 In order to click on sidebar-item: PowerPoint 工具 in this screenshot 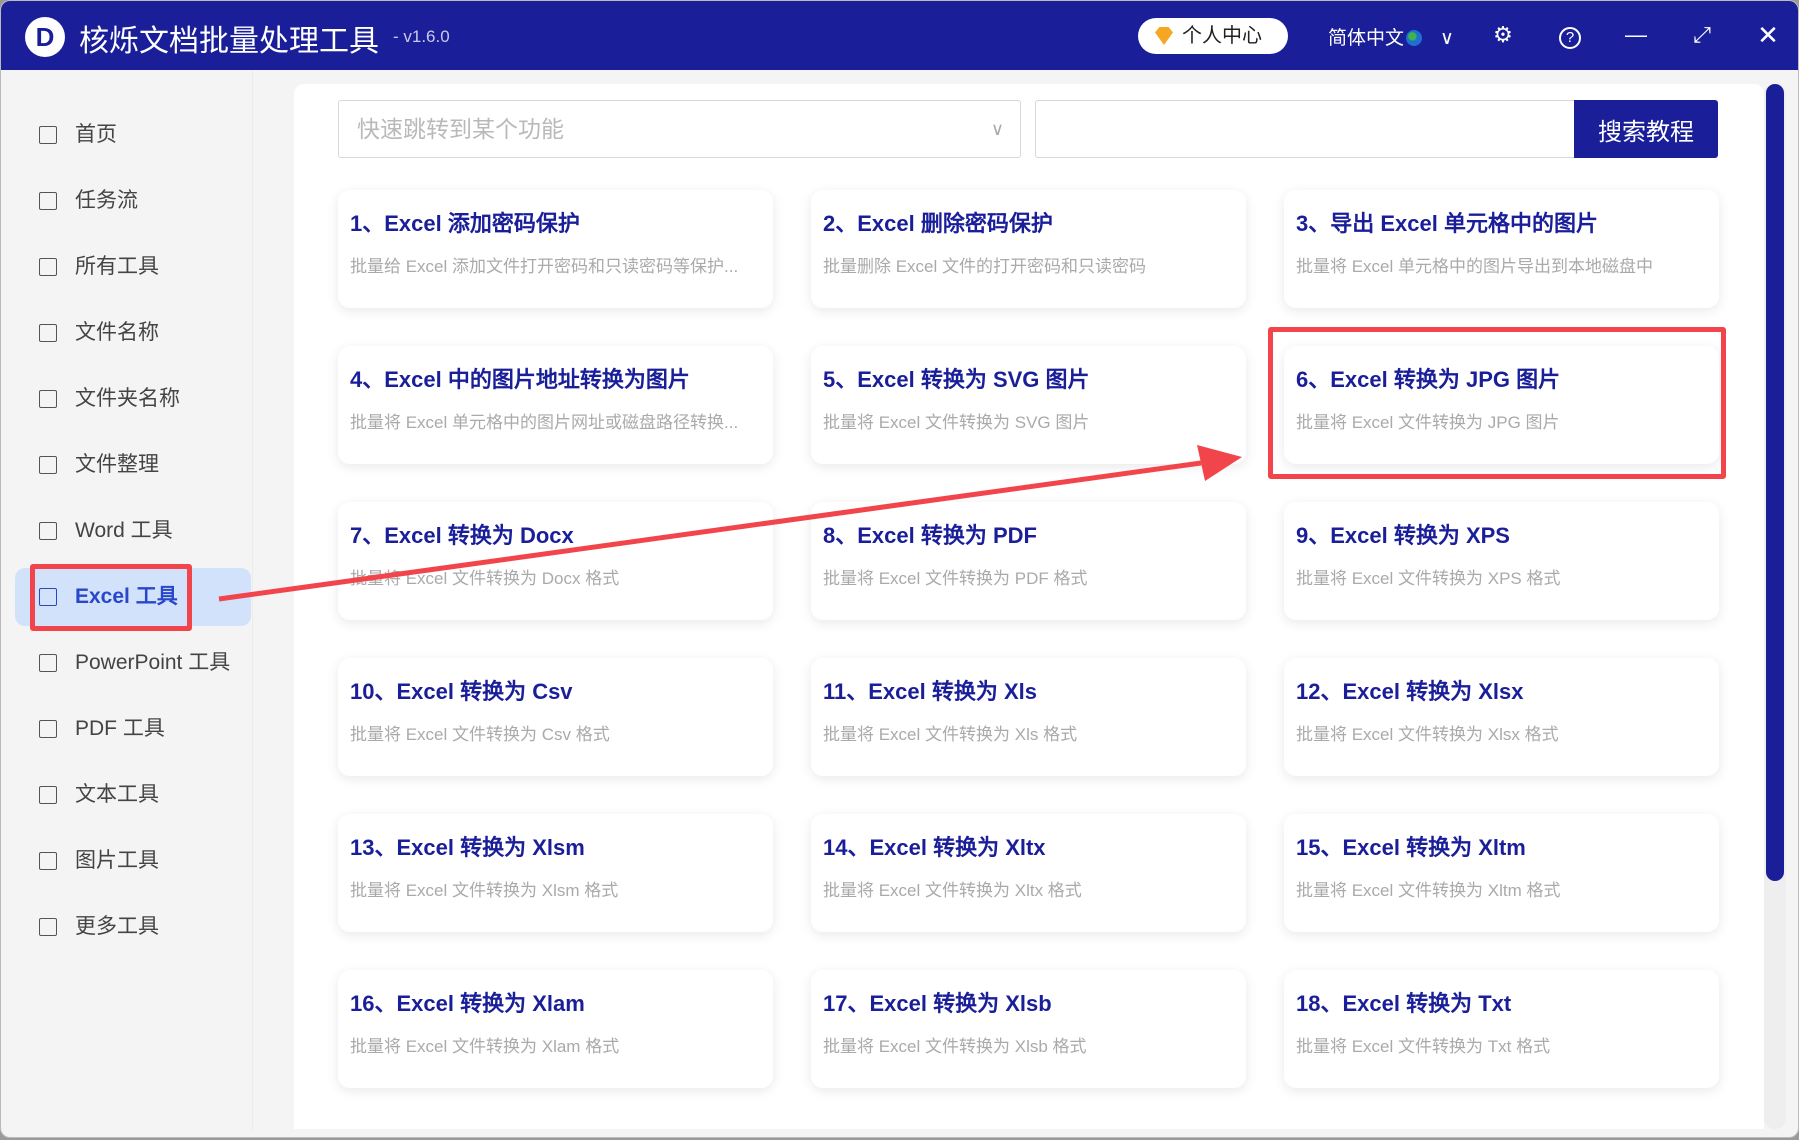, I will do `click(133, 663)`.